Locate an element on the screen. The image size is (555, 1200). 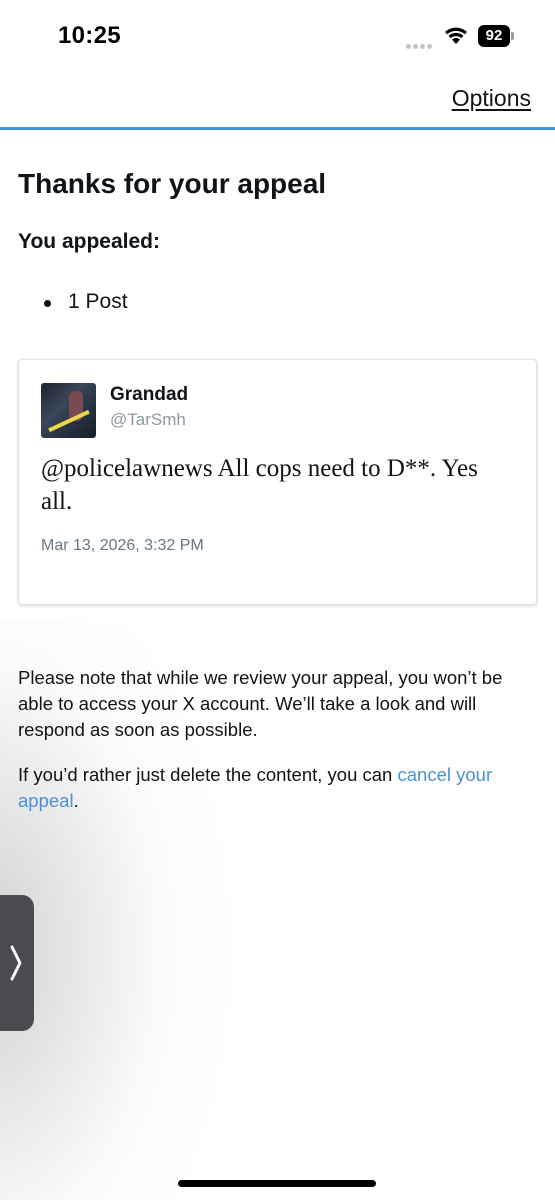
home-indicator is located at coordinates (277, 1183).